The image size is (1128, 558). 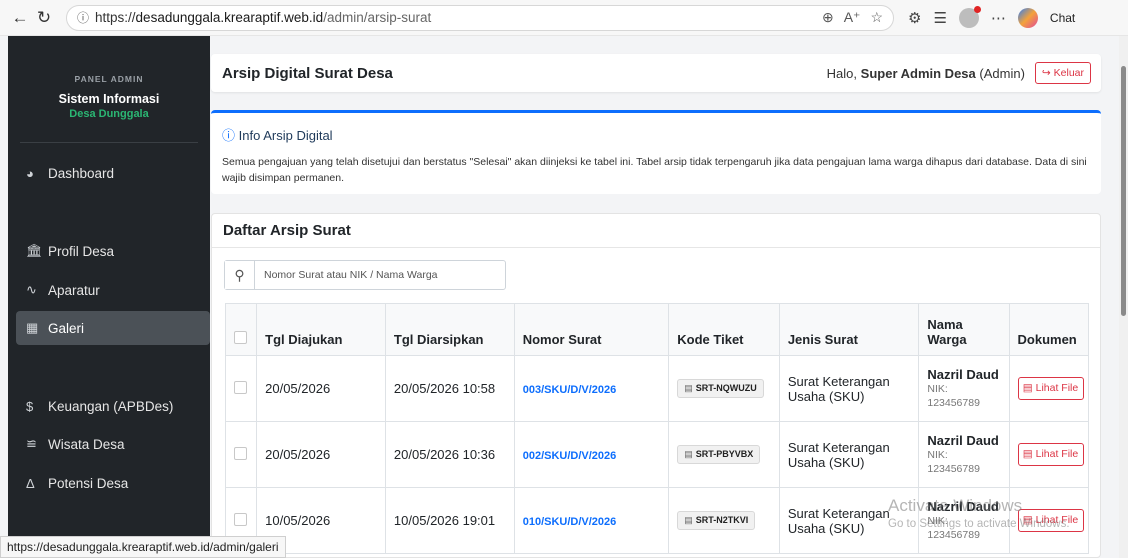 What do you see at coordinates (240, 337) in the screenshot?
I see `select-all-checkbox` at bounding box center [240, 337].